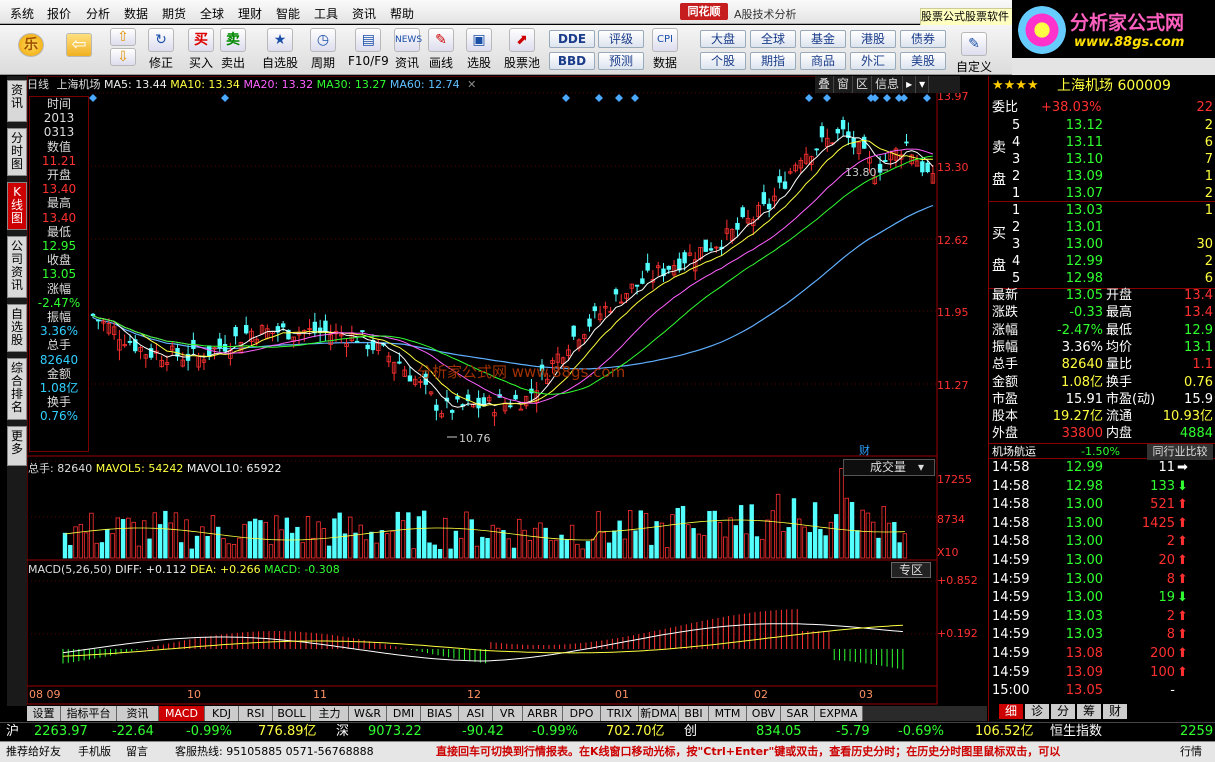  What do you see at coordinates (508, 713) in the screenshot?
I see `tab-vr: VR` at bounding box center [508, 713].